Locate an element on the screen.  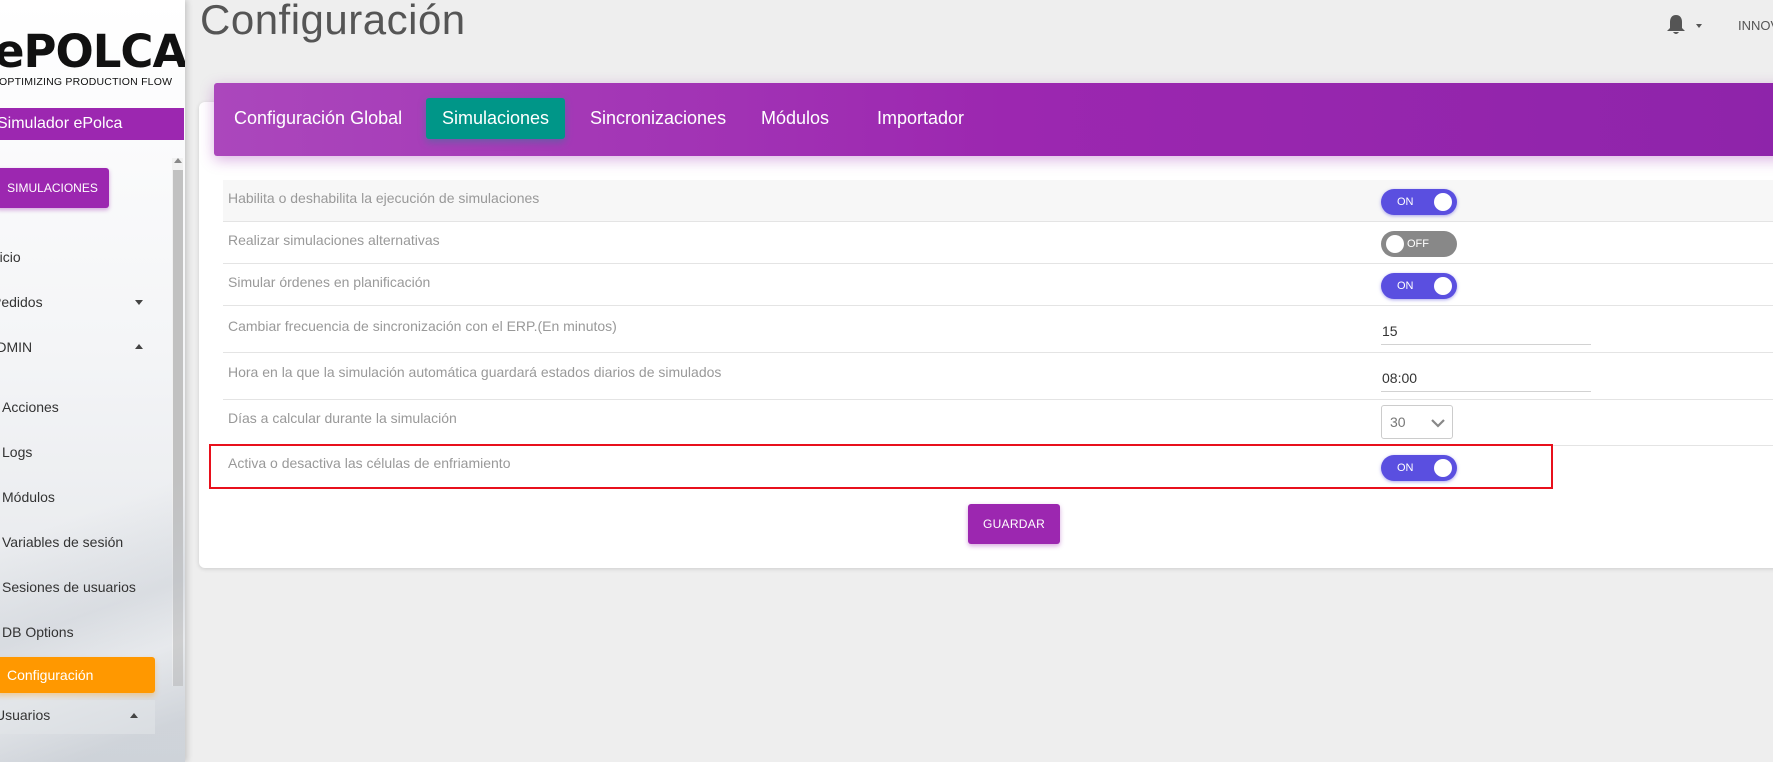
sidebar-item-modulos: Módulos is located at coordinates (28, 497).